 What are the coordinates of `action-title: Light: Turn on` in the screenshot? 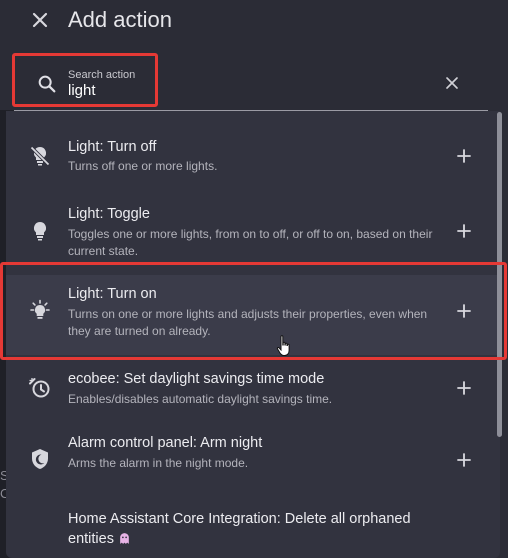 It's located at (112, 294).